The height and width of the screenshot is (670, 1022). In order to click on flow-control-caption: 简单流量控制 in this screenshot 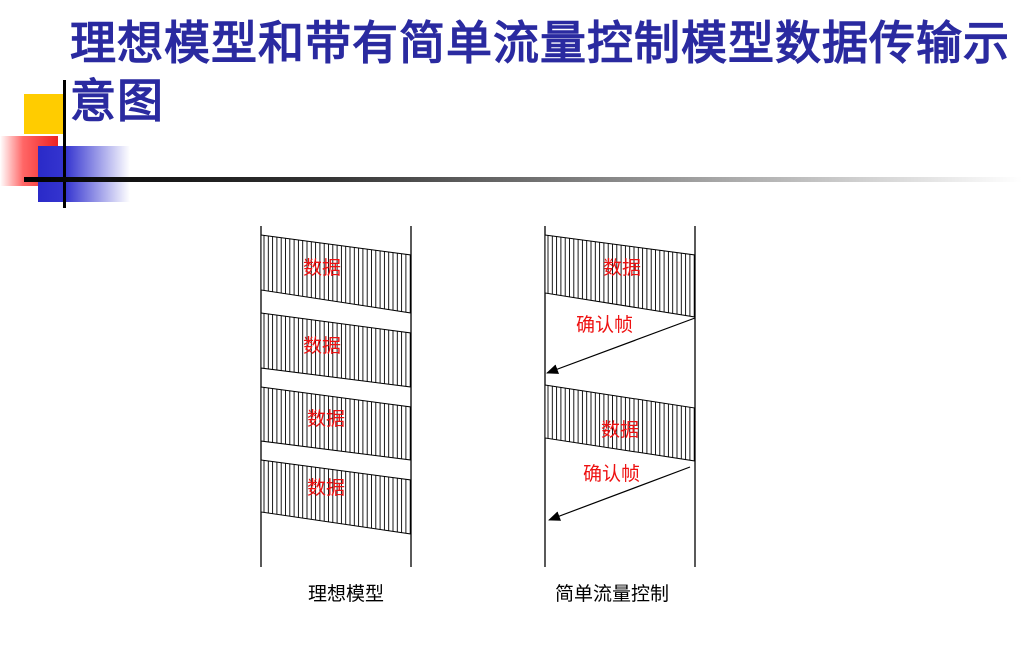, I will do `click(612, 594)`.